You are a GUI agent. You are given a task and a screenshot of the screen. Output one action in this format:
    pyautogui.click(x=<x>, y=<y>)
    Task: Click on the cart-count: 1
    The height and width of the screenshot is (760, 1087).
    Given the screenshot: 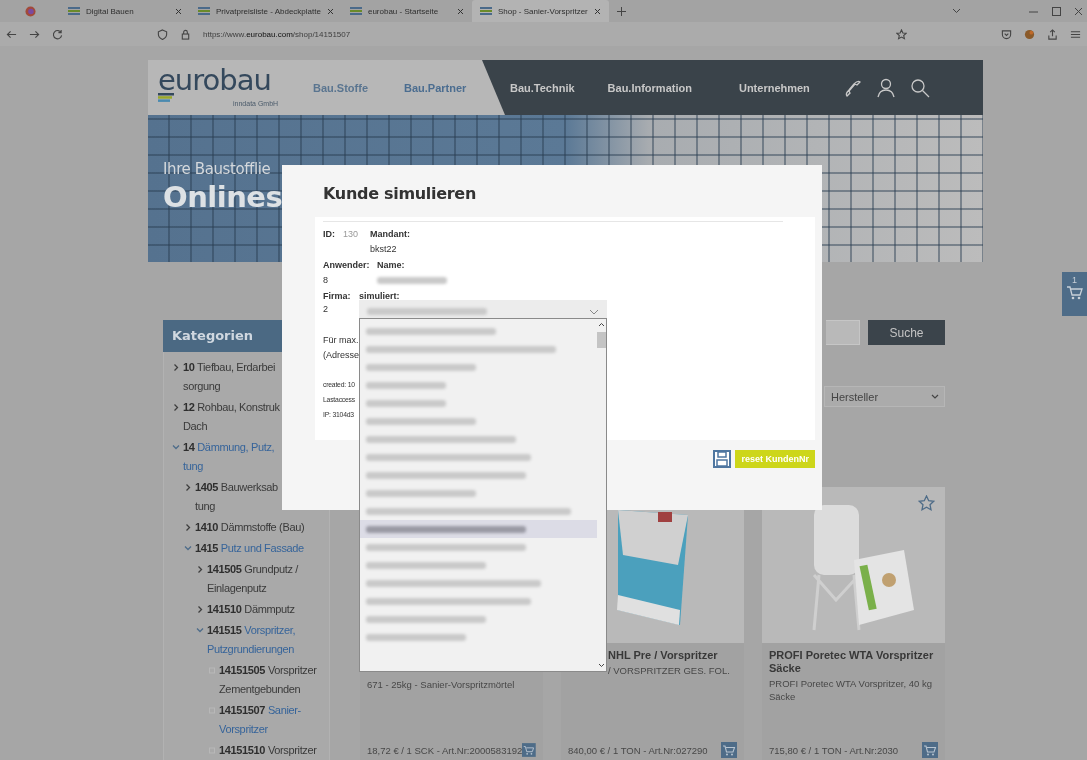 What is the action you would take?
    pyautogui.click(x=1074, y=280)
    